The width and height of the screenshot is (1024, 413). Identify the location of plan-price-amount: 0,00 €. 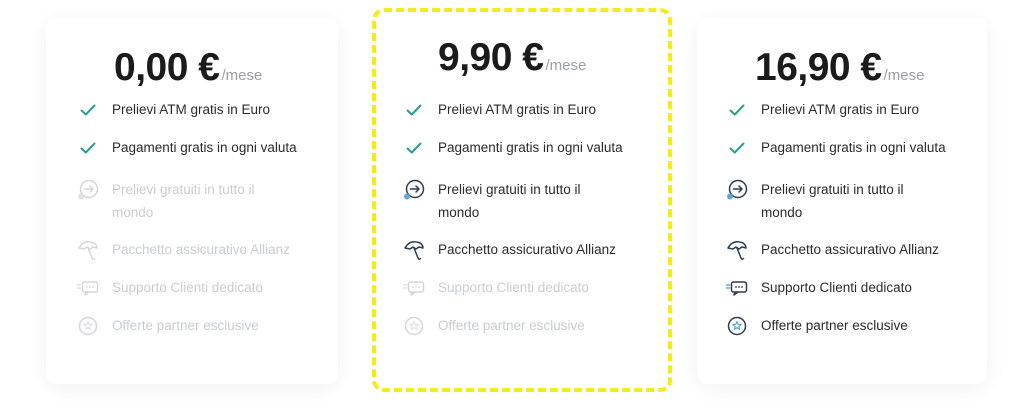
(167, 67).